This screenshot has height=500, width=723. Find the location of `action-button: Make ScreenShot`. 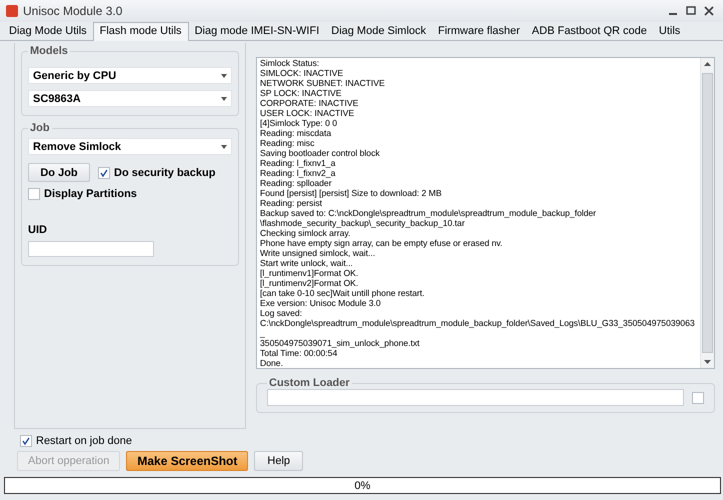

action-button: Make ScreenShot is located at coordinates (187, 461).